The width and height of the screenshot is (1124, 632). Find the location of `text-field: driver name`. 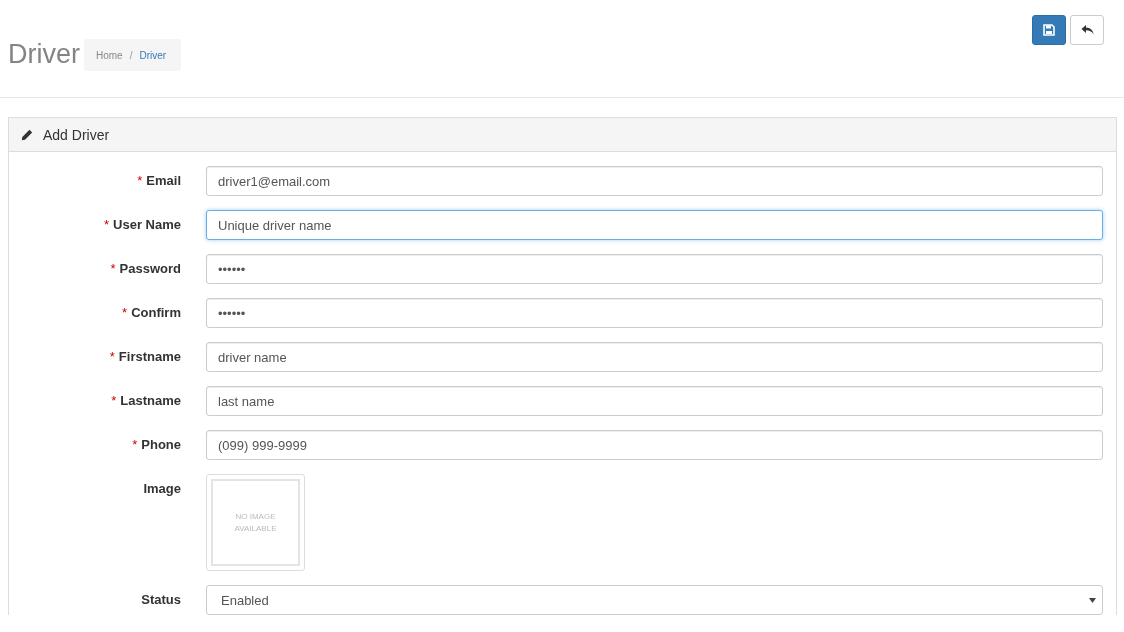

text-field: driver name is located at coordinates (654, 357).